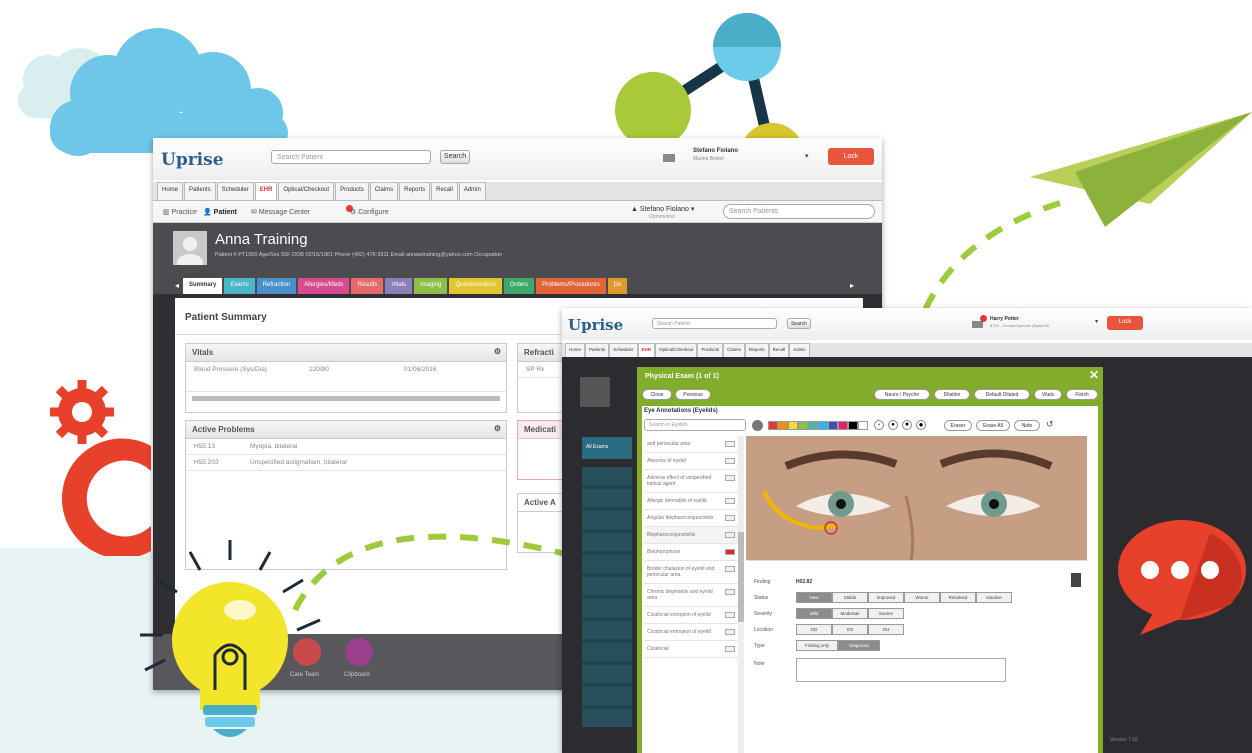 The width and height of the screenshot is (1252, 753). I want to click on option-pill: Stable, so click(850, 597).